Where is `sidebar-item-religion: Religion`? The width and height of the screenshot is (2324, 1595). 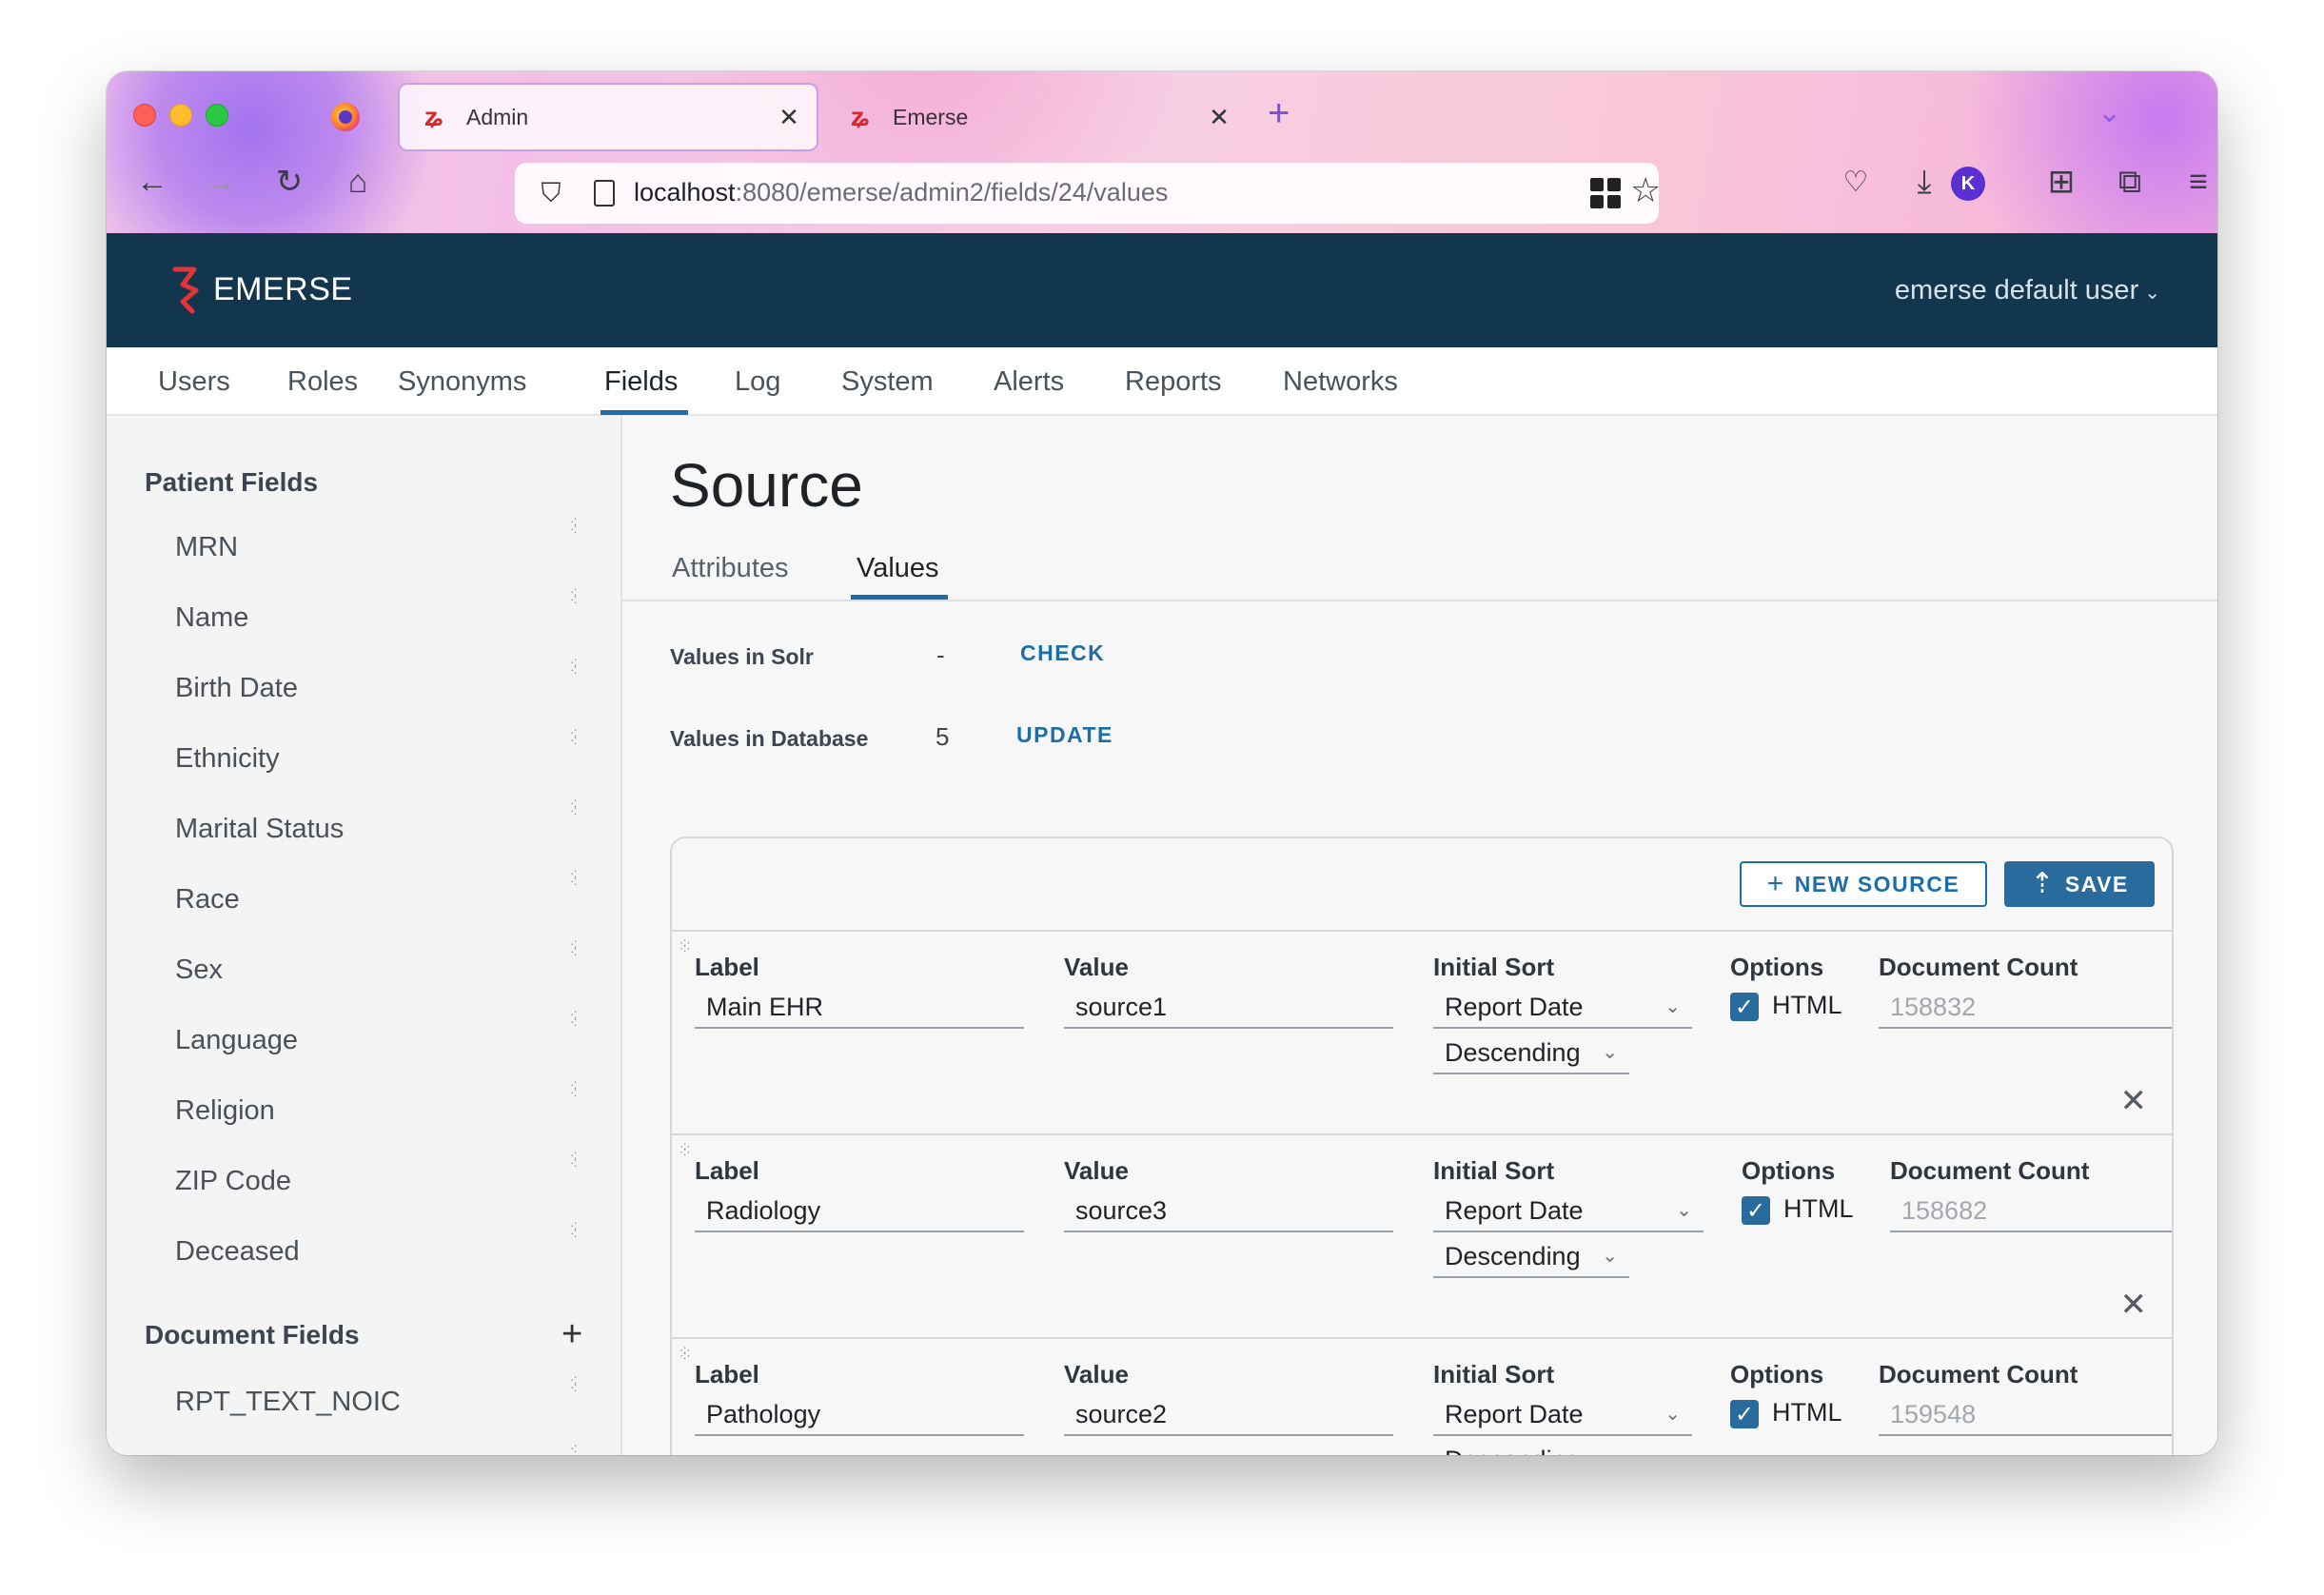
sidebar-item-religion: Religion is located at coordinates (225, 1111).